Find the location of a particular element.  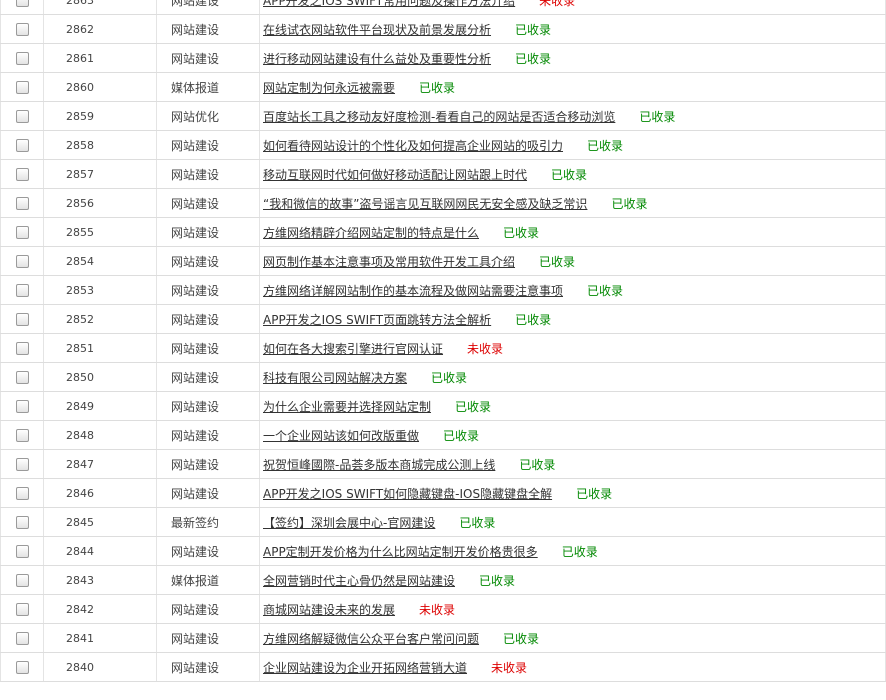

article-id: 2844 is located at coordinates (100, 551).